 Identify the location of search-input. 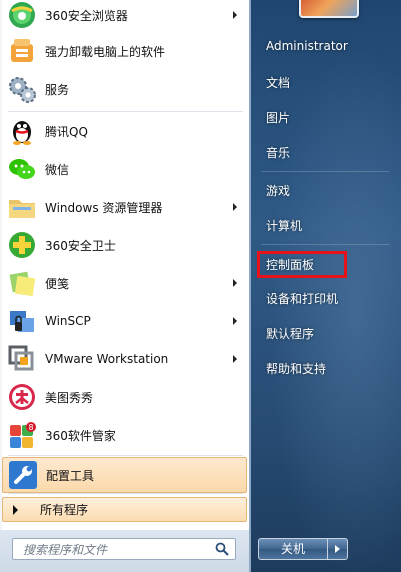
(118, 550).